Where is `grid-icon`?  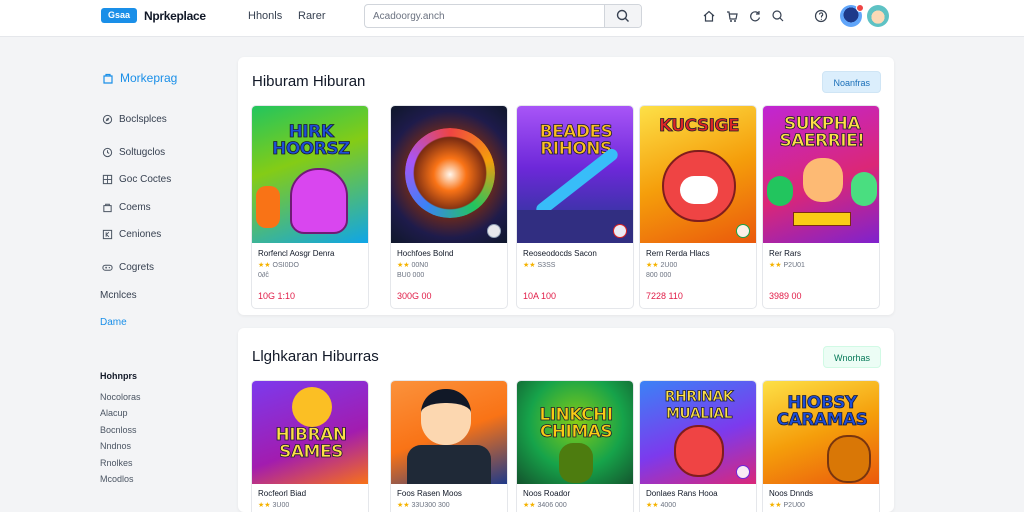 grid-icon is located at coordinates (107, 179).